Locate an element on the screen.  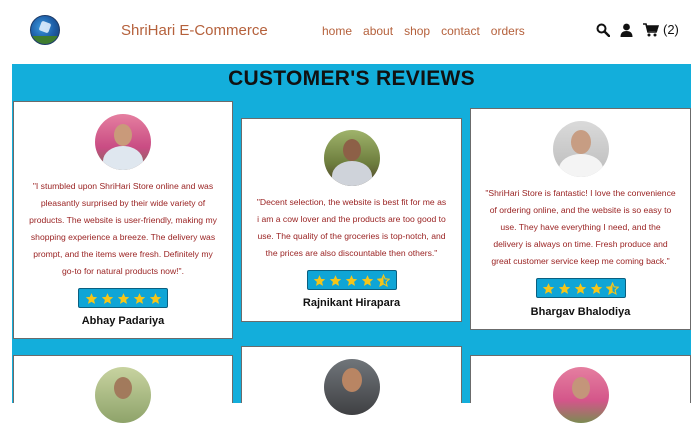
header-icons: (2) is located at coordinates (637, 29).